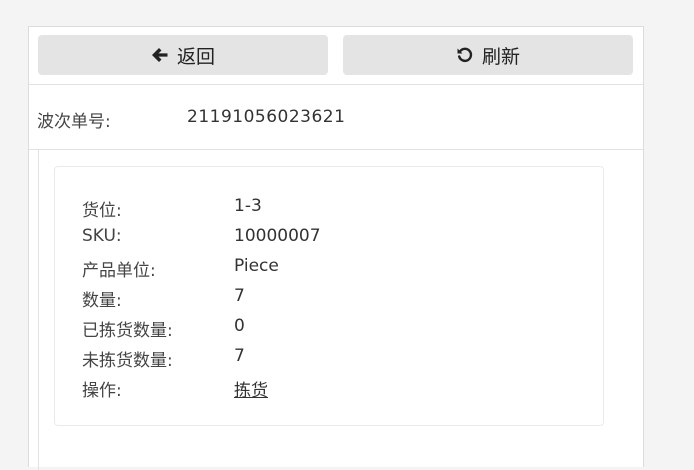 This screenshot has height=470, width=694. What do you see at coordinates (277, 236) in the screenshot?
I see `sku-value: 10000007` at bounding box center [277, 236].